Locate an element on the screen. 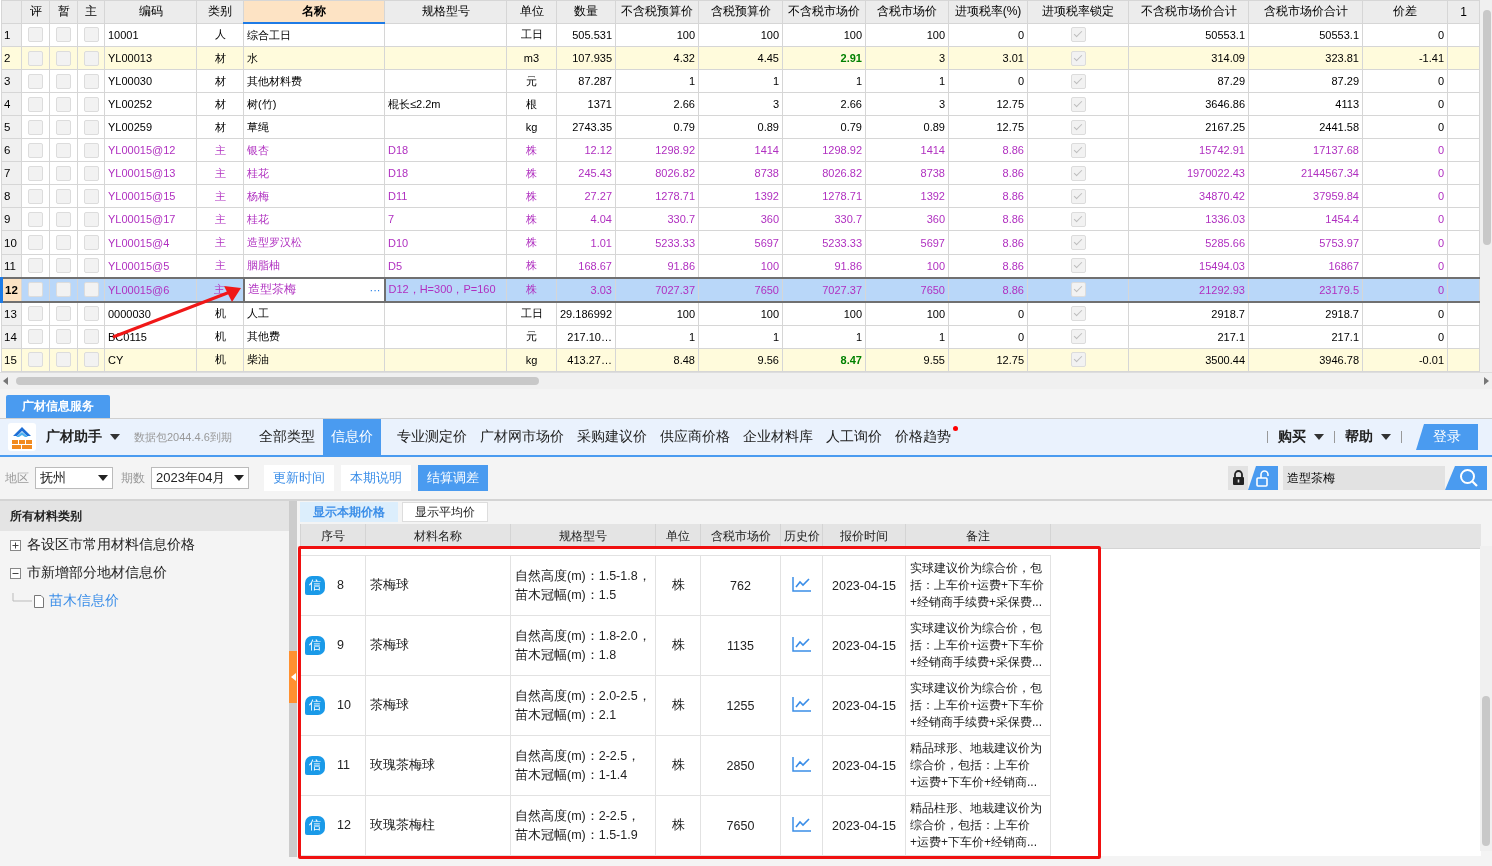 This screenshot has width=1492, height=866. row-number: 15 is located at coordinates (11, 360).